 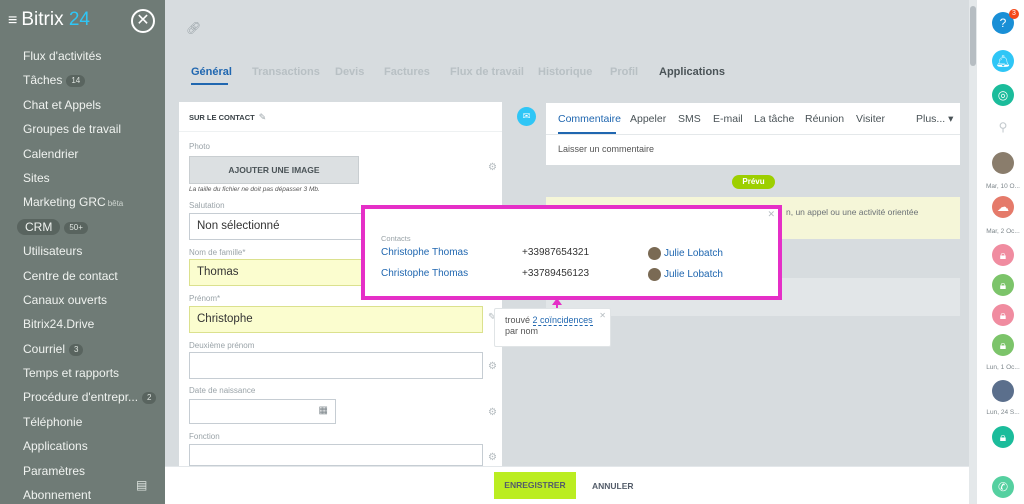 I want to click on firstname-label: Prénom*, so click(x=205, y=298).